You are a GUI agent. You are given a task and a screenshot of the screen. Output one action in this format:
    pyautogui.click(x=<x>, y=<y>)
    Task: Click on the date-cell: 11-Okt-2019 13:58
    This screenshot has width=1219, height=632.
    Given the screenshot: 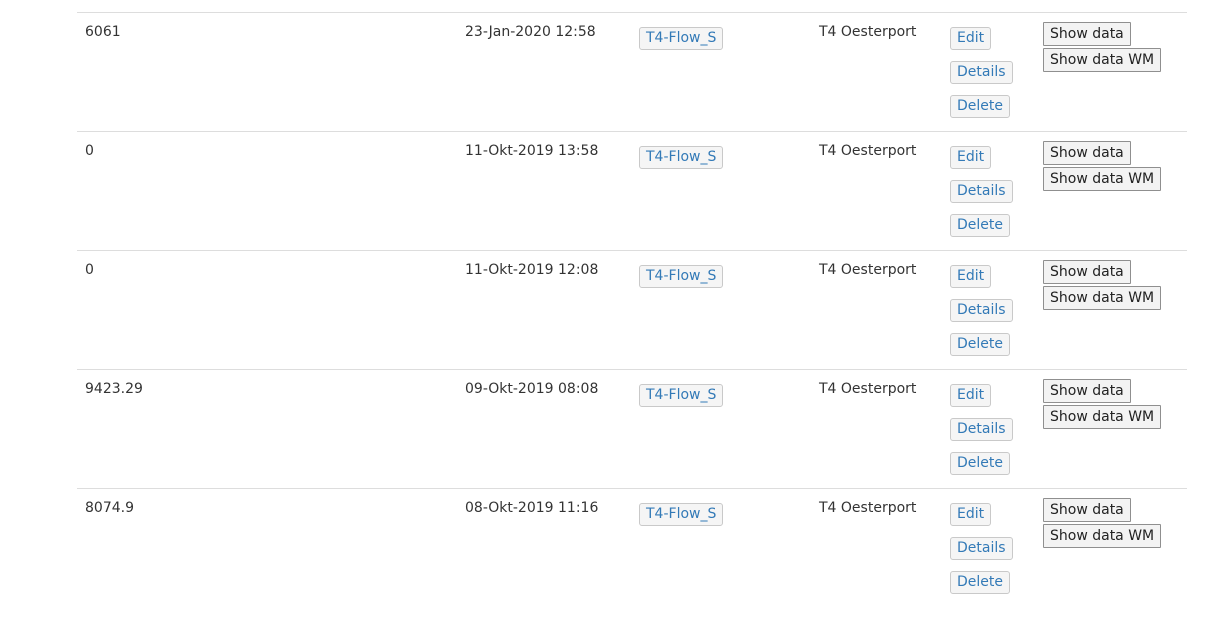 What is the action you would take?
    pyautogui.click(x=532, y=151)
    